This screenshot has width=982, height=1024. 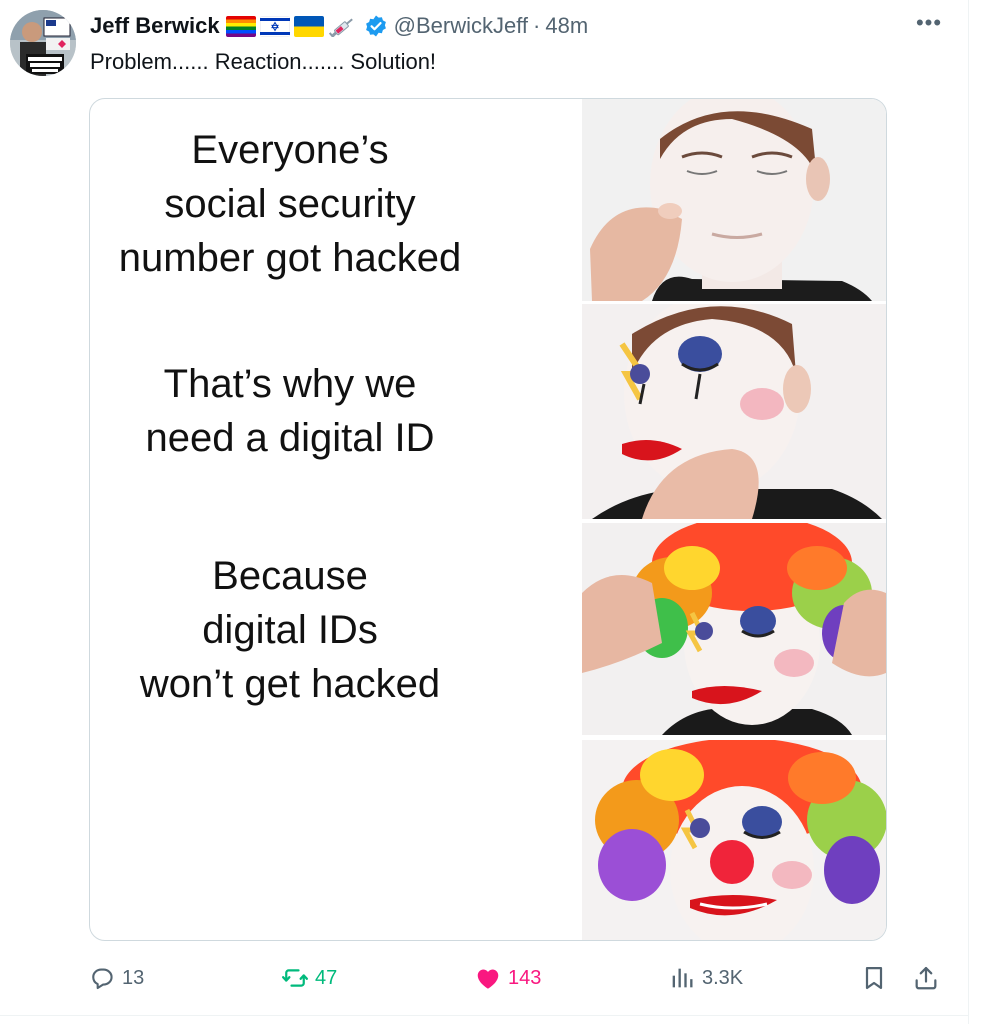 I want to click on bookmark-icon, so click(x=874, y=978).